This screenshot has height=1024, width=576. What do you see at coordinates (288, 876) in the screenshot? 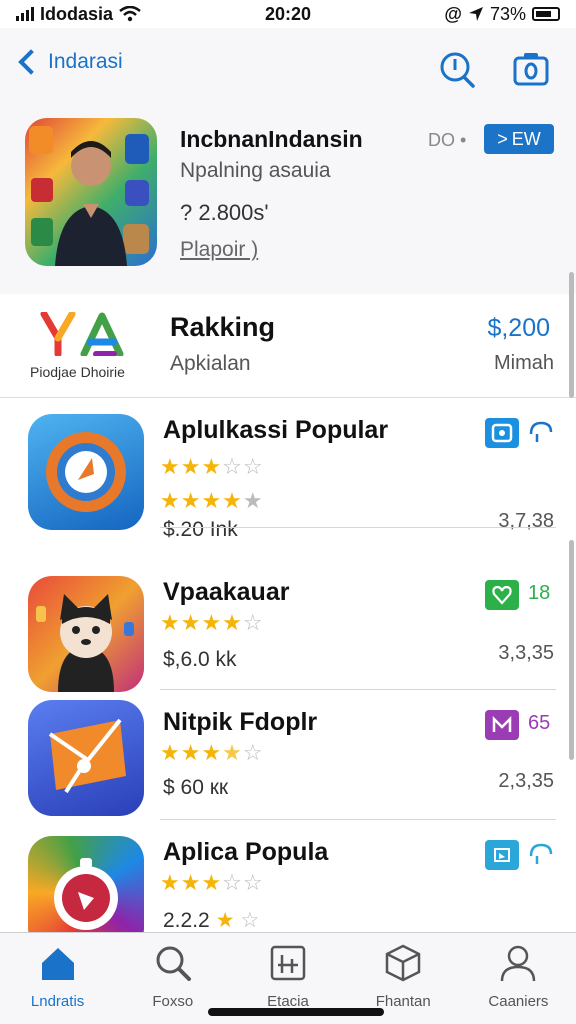
I see `list-item: Aplica Popula ★★★☆☆ 2.2.2 ★ ☆` at bounding box center [288, 876].